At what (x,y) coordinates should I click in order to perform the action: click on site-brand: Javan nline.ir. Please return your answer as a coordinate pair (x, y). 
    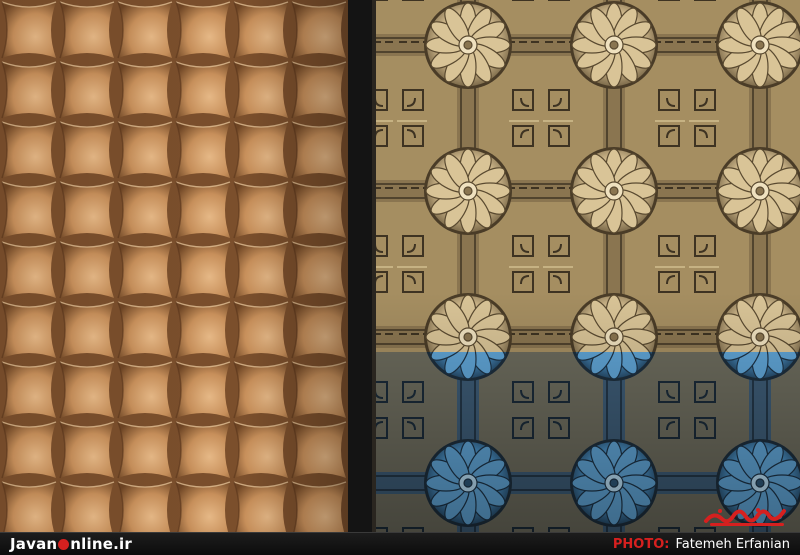
    Looking at the image, I should click on (71, 544).